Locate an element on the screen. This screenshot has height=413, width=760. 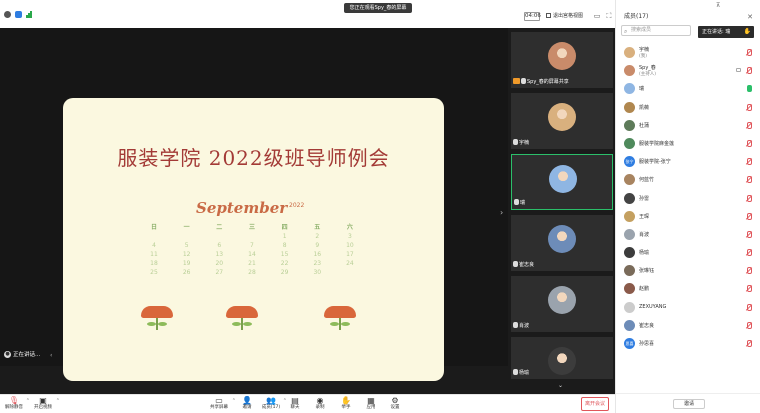
speaking-now-label: 正在讲话: 瑞 is located at coordinates (716, 32).